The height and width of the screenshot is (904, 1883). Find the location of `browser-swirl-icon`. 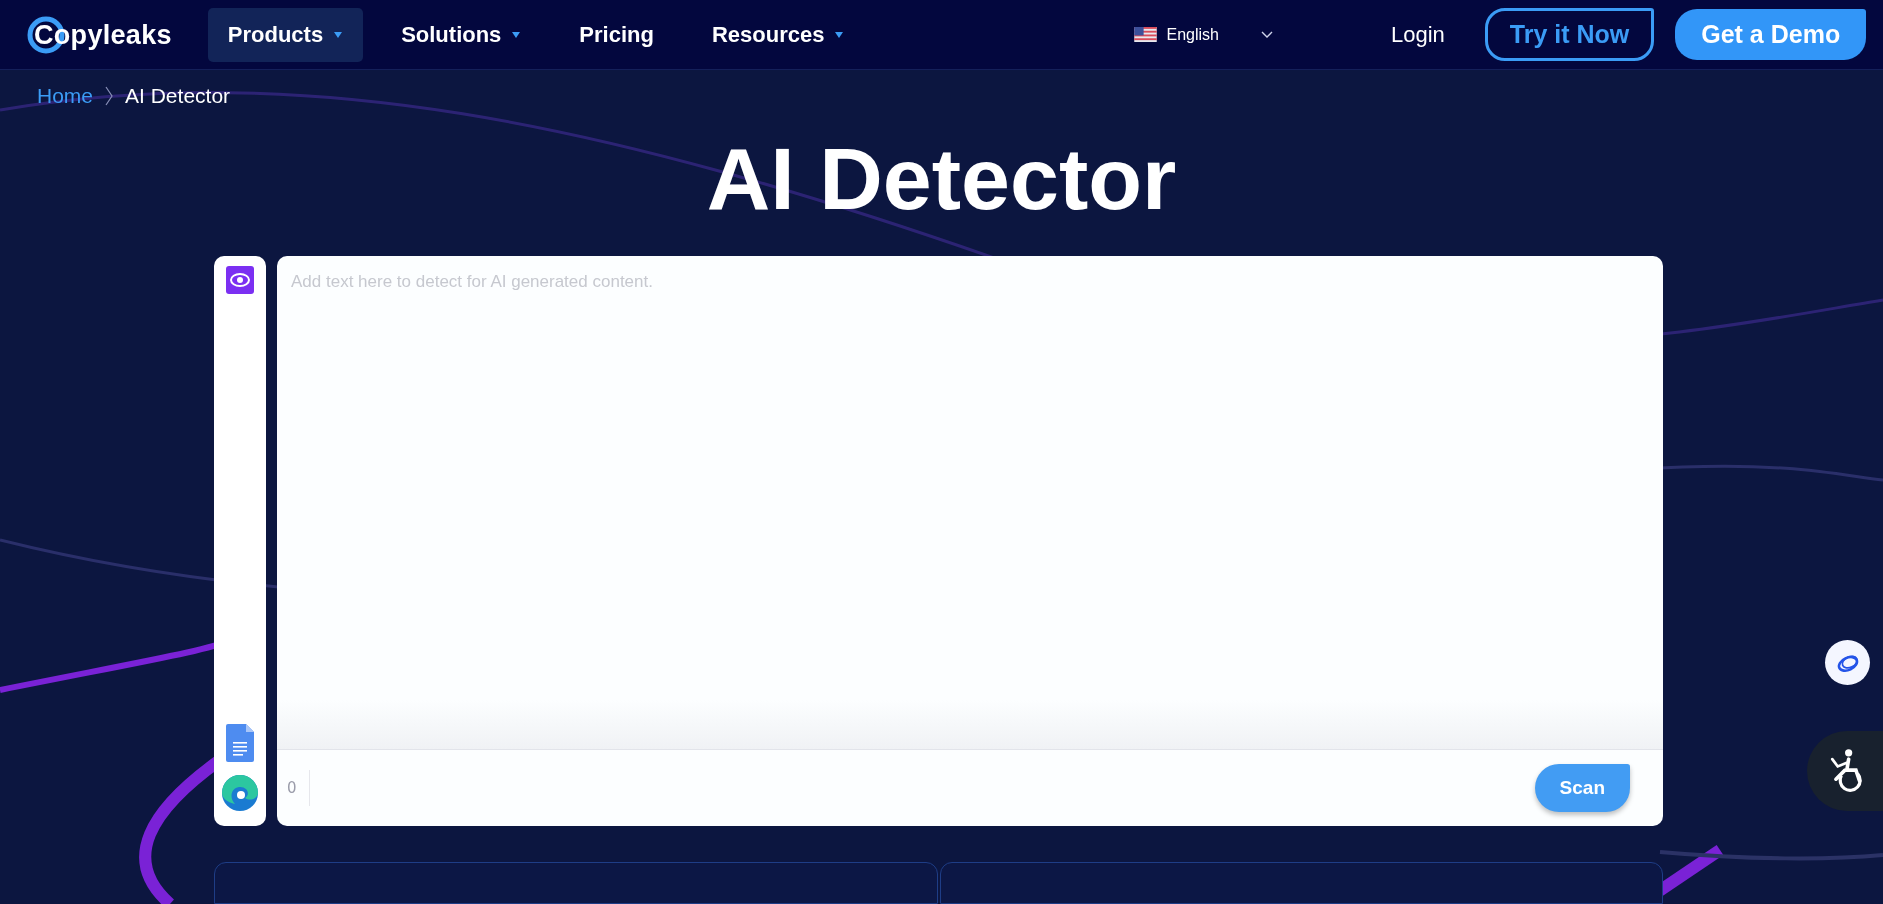

browser-swirl-icon is located at coordinates (240, 793).